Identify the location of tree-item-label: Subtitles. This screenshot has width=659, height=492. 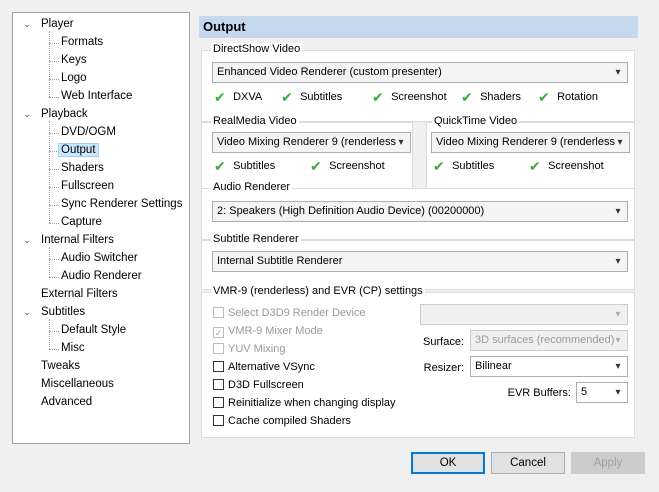
(63, 312).